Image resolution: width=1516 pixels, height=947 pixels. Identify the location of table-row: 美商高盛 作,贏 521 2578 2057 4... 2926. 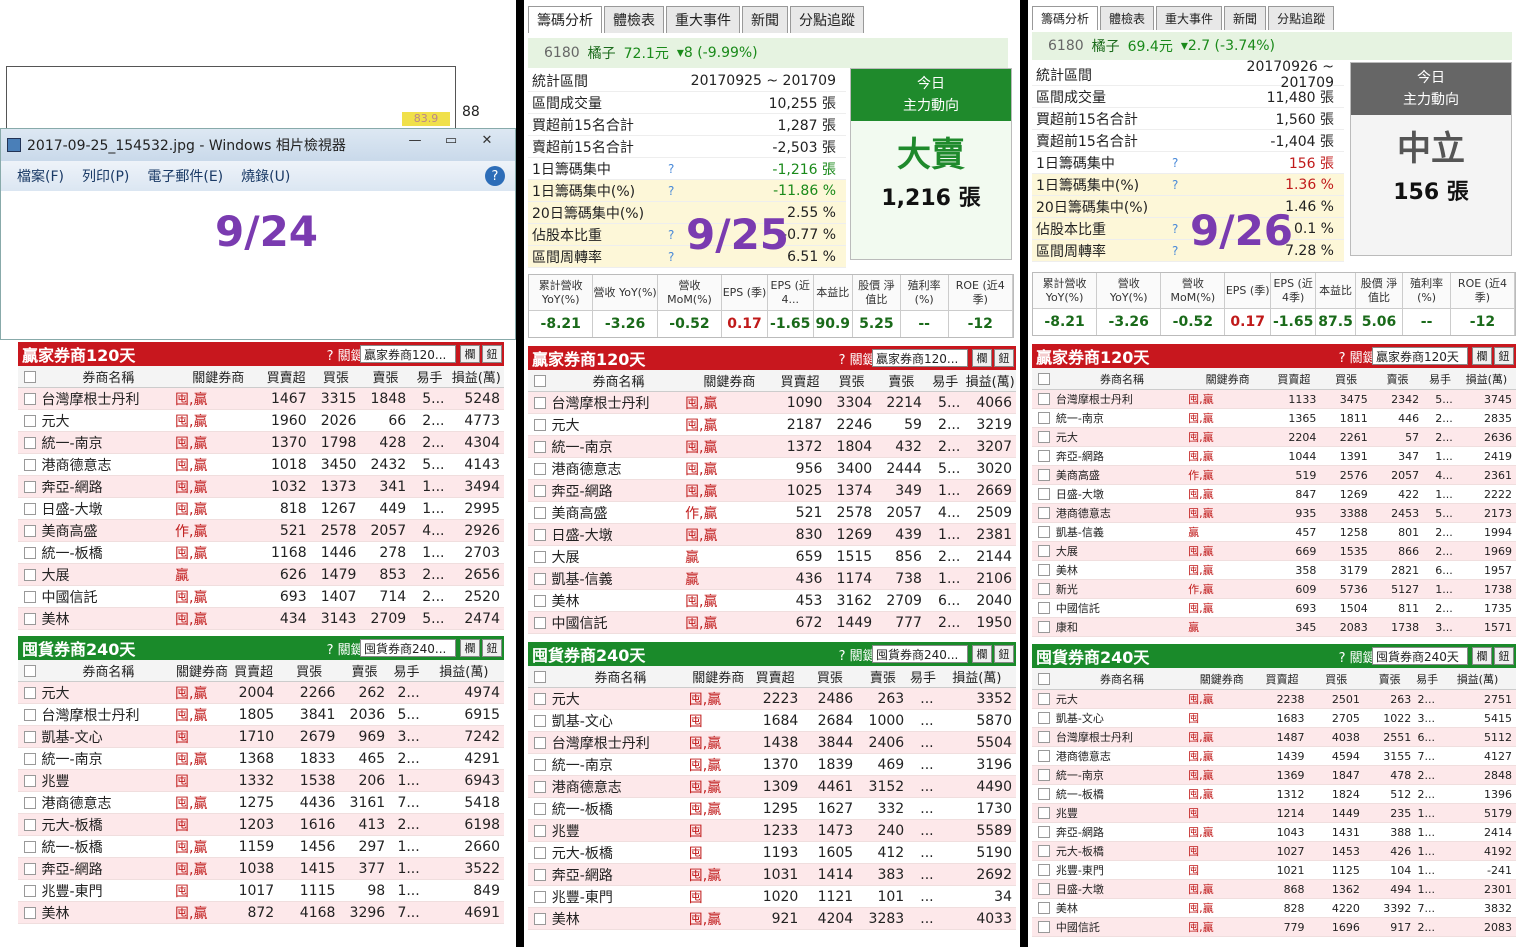
(261, 531).